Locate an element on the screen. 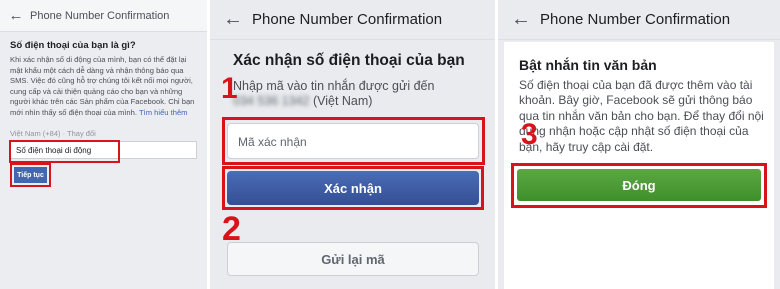  resend-code-button: Gửi lại mã is located at coordinates (353, 259).